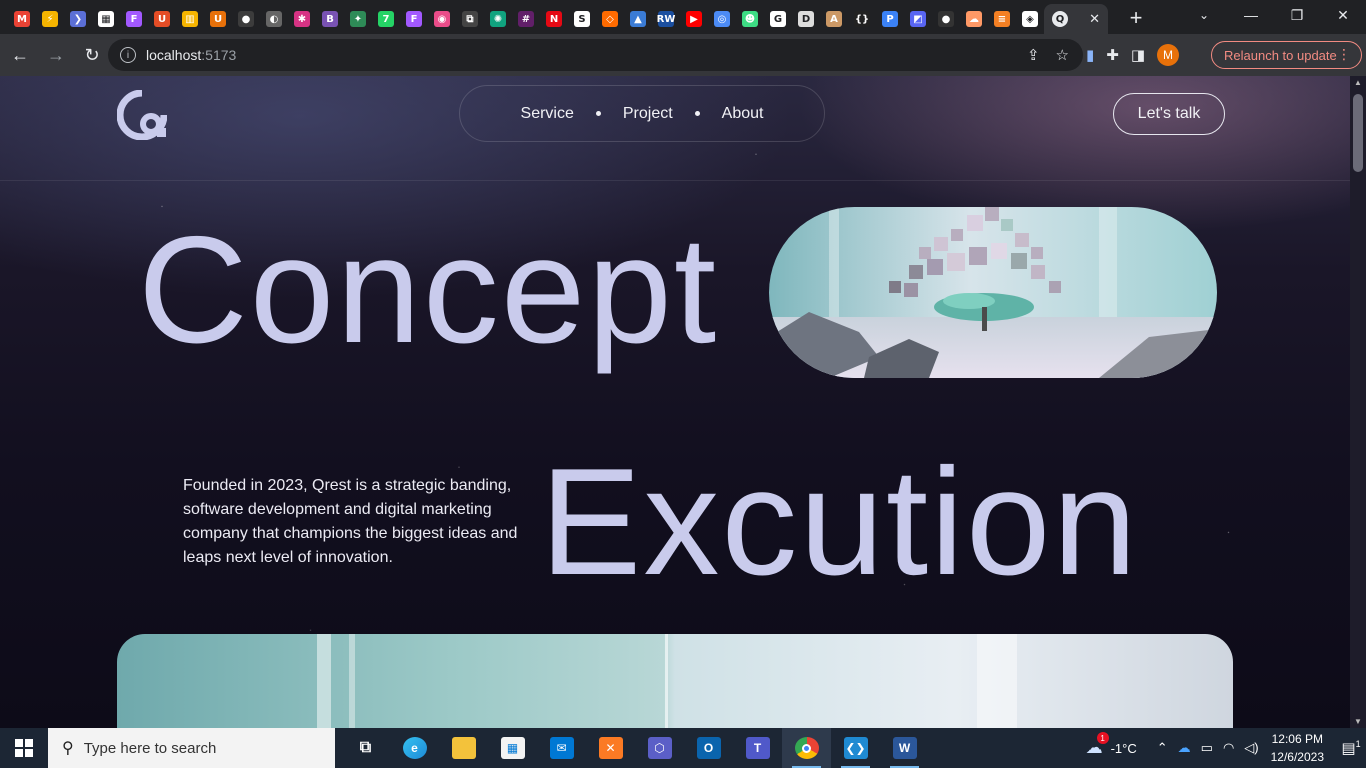 The height and width of the screenshot is (768, 1366). I want to click on file-explorer-app, so click(463, 748).